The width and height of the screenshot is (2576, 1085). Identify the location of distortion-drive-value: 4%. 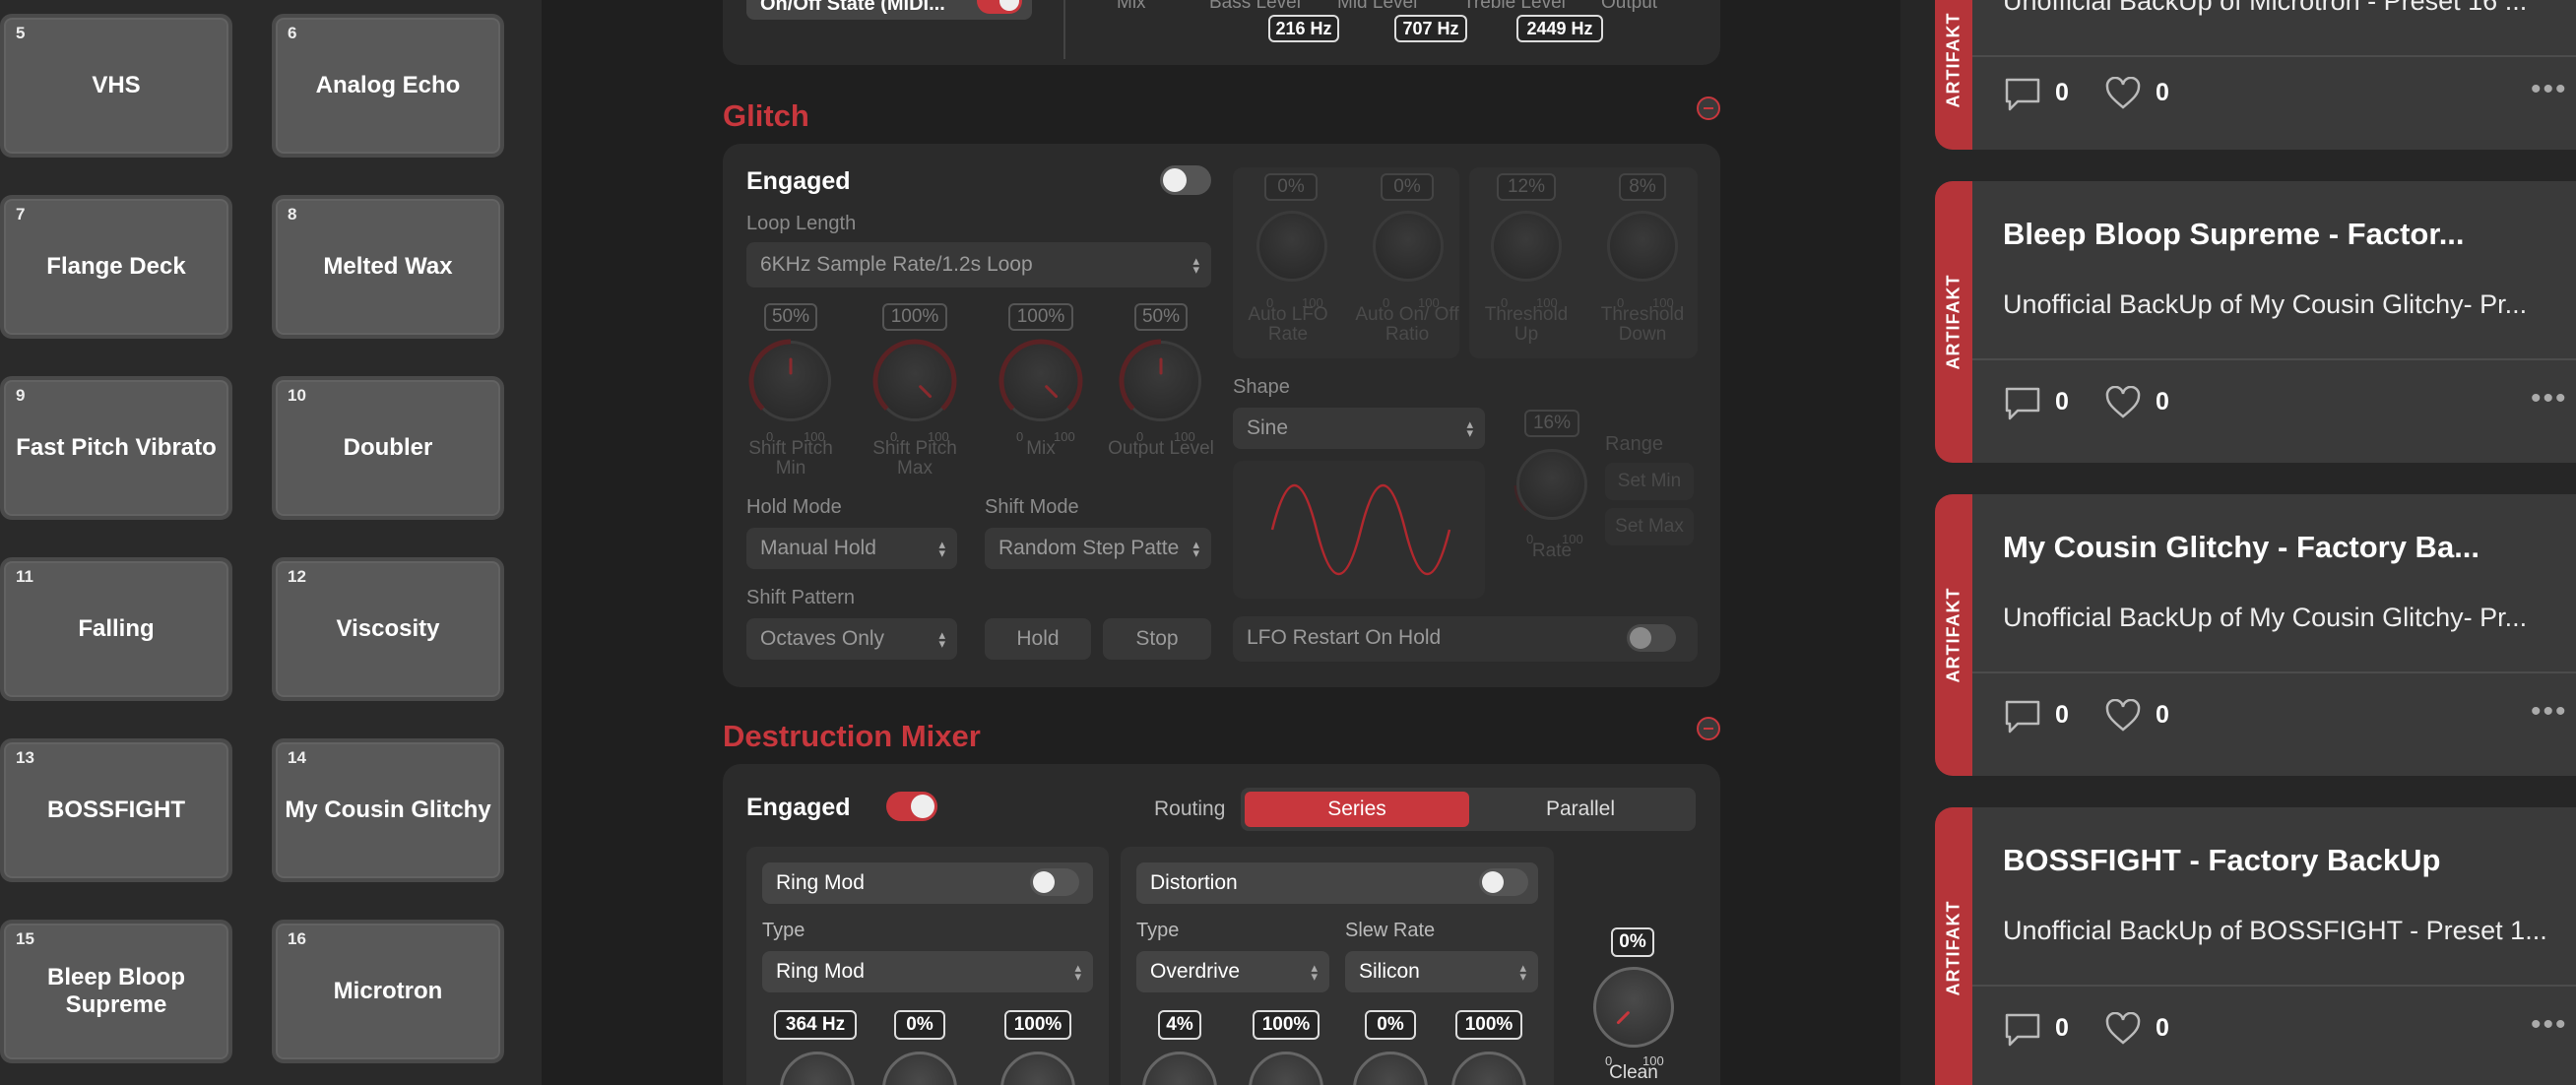
(1179, 1025).